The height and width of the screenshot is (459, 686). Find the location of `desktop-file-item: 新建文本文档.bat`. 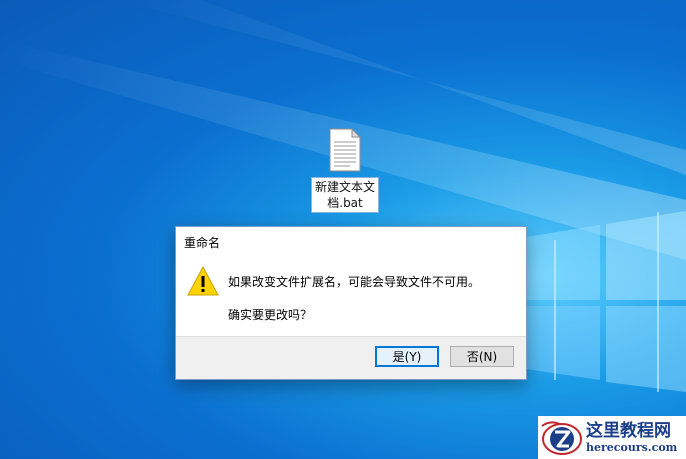

desktop-file-item: 新建文本文档.bat is located at coordinates (345, 170).